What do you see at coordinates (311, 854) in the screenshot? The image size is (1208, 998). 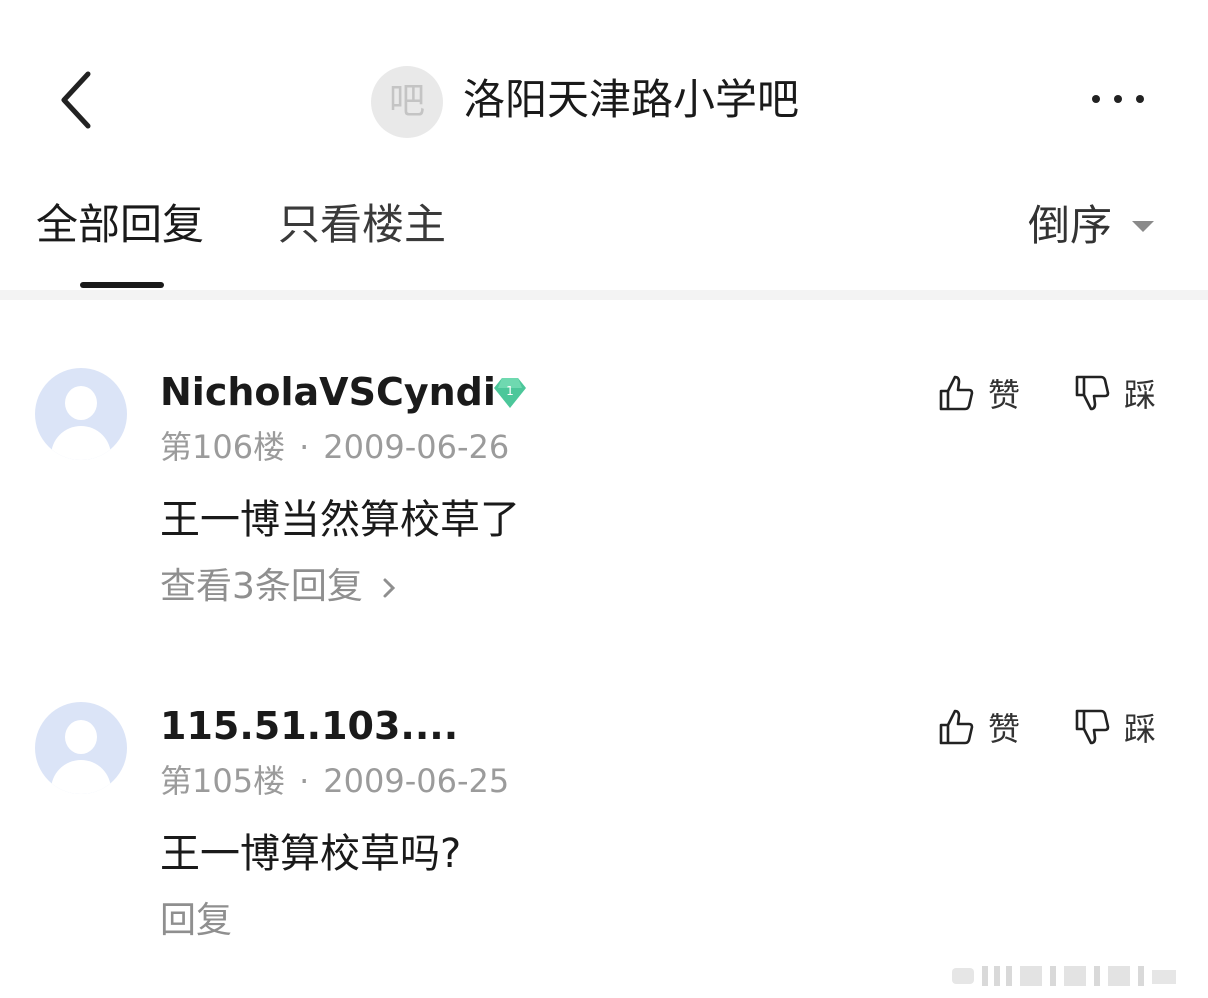 I see `post-content: 王一博算校草吗?` at bounding box center [311, 854].